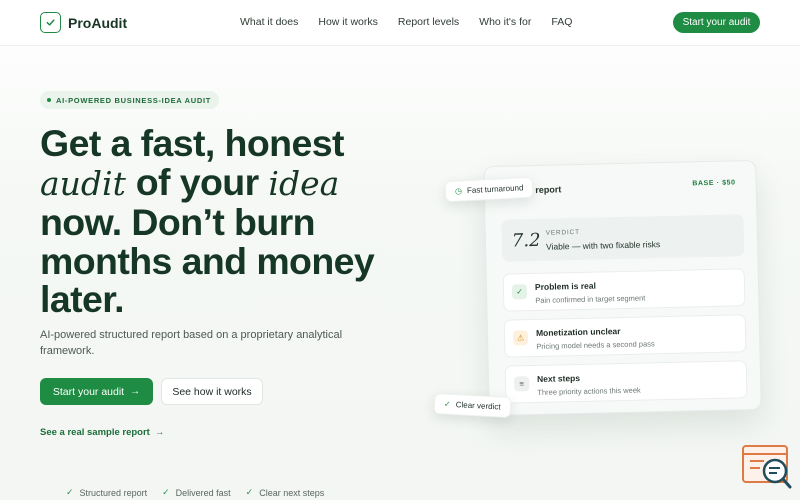 The image size is (800, 500). What do you see at coordinates (526, 240) in the screenshot?
I see `verdict-score: 7.2` at bounding box center [526, 240].